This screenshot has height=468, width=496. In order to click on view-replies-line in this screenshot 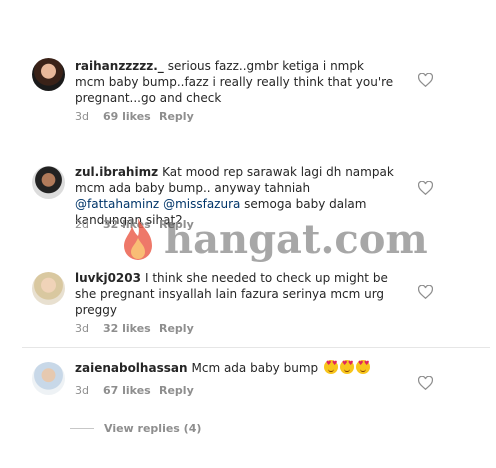, I will do `click(82, 428)`.